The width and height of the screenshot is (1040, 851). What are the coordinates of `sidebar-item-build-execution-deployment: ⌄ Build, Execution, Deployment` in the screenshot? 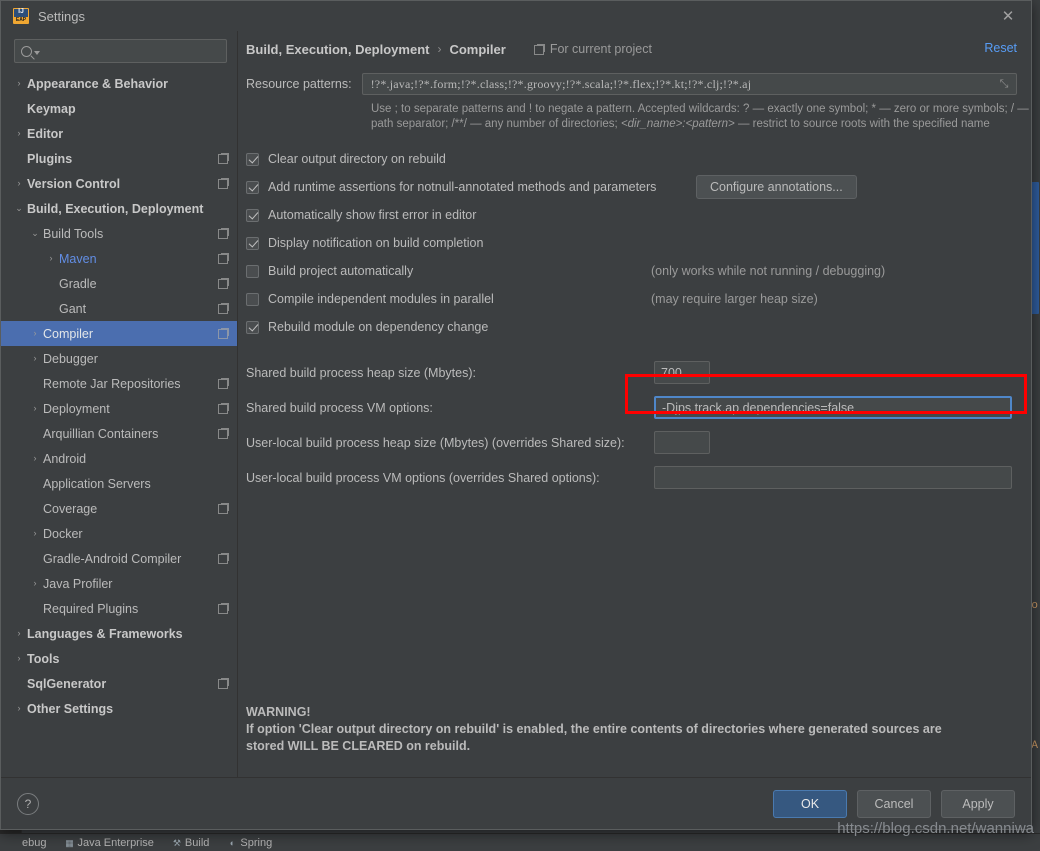 It's located at (119, 208).